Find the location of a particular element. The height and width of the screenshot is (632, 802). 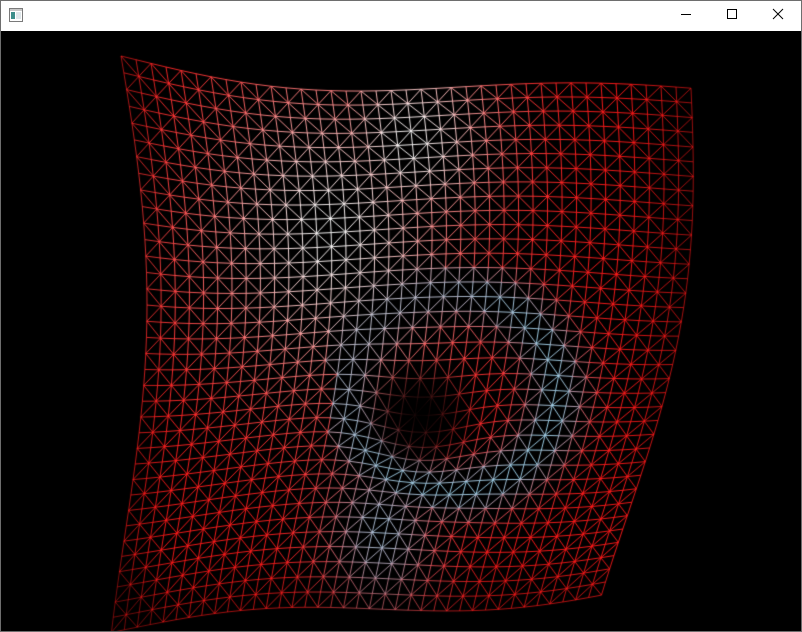

minimize-icon is located at coordinates (686, 16).